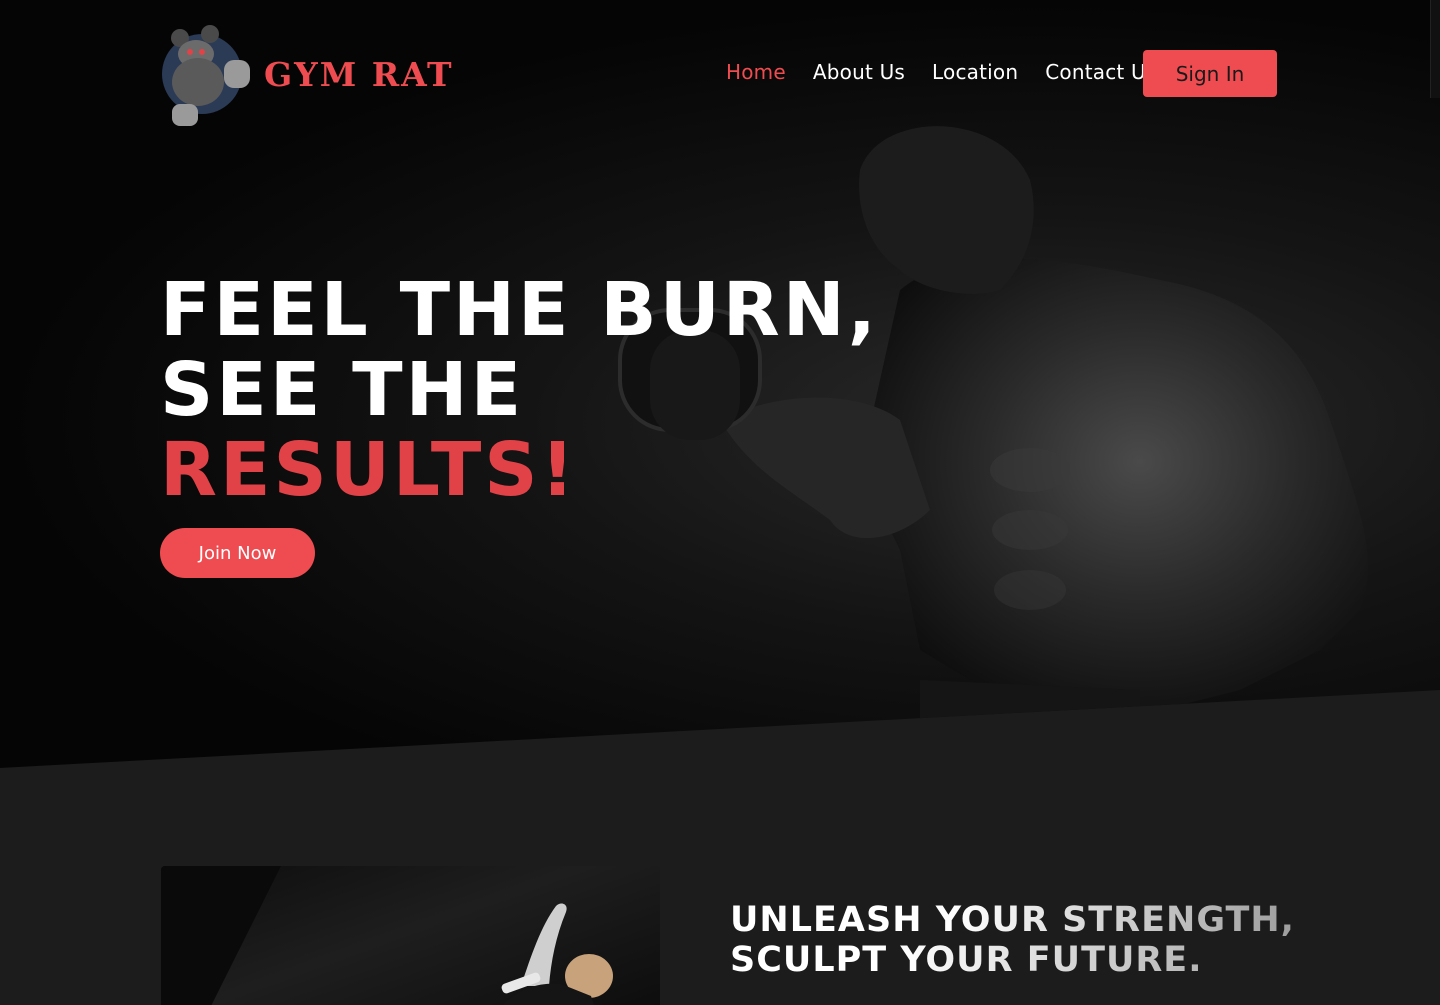  Describe the element at coordinates (1012, 920) in the screenshot. I see `tagline-line-1: UNLEASH YOUR STRENGTH,` at that location.